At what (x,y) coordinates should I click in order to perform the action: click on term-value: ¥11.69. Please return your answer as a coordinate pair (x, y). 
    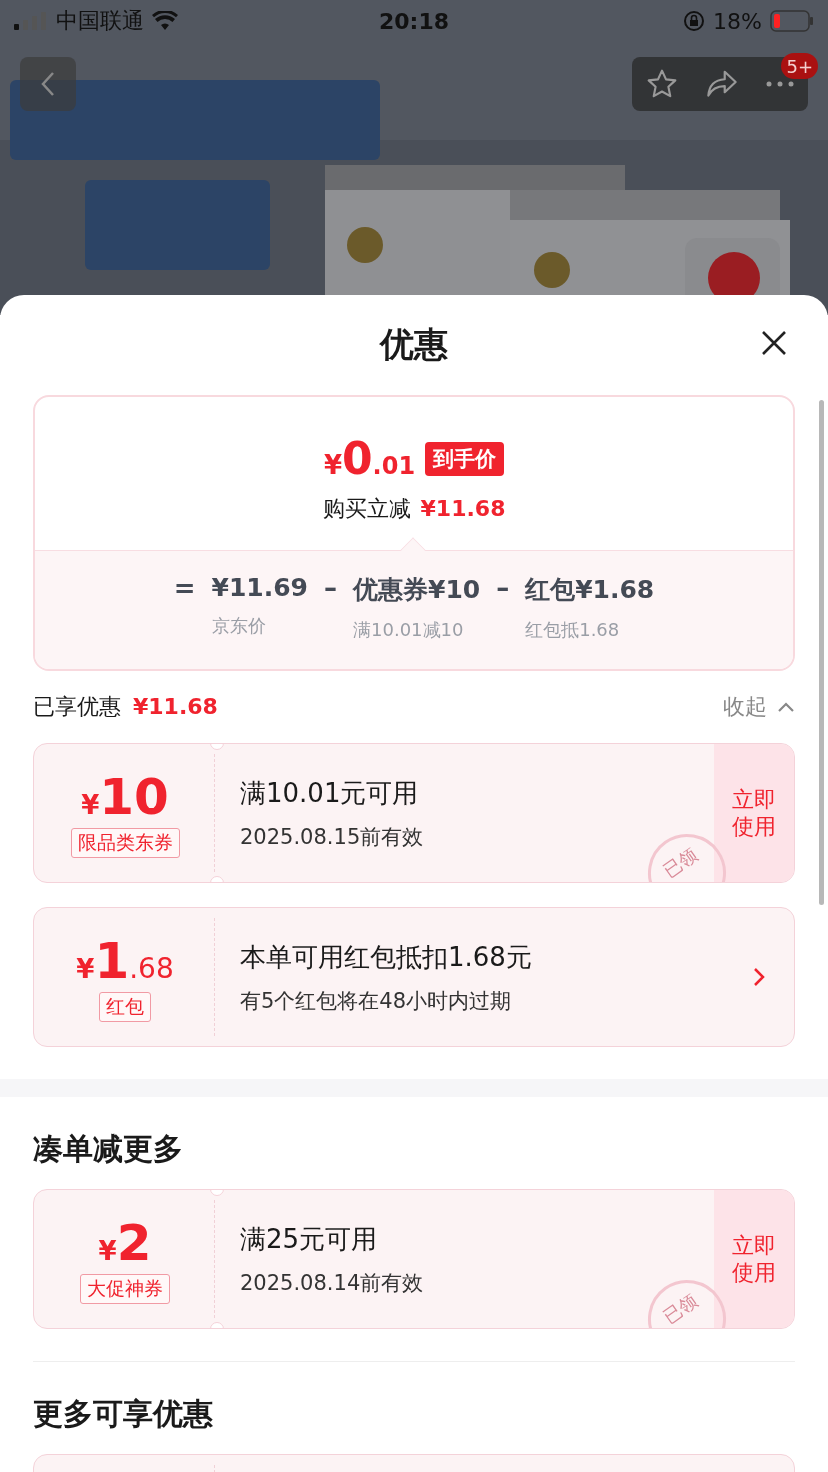
    Looking at the image, I should click on (259, 587).